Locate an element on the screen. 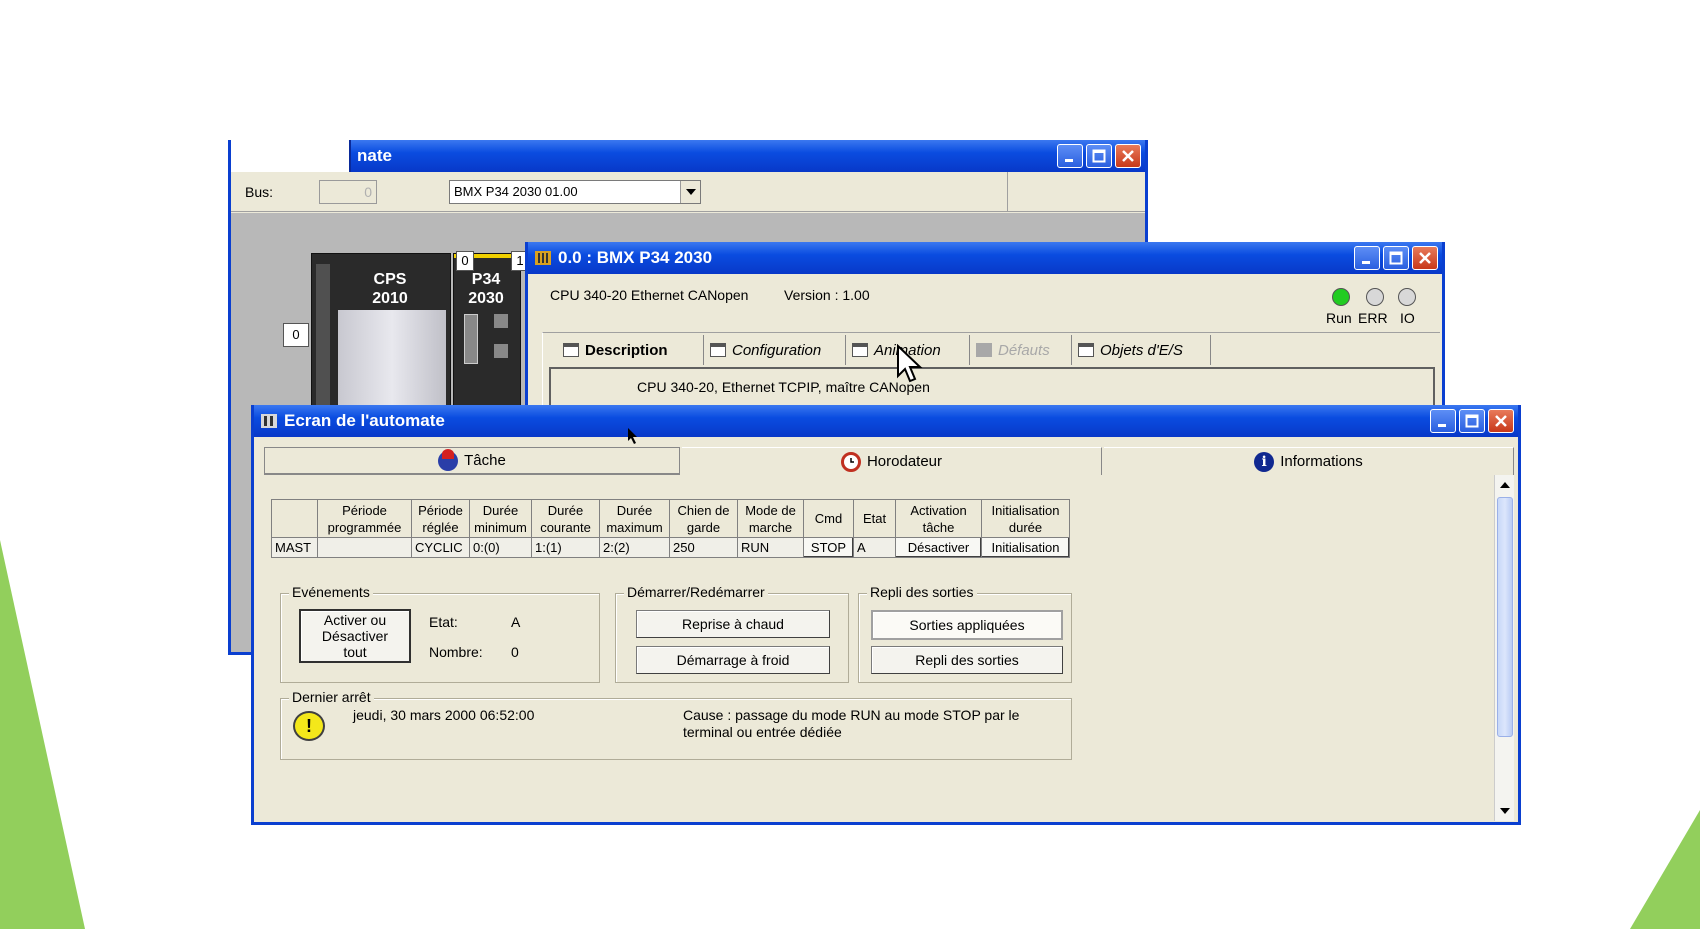 Image resolution: width=1700 pixels, height=929 pixels. cell: CYCLIC is located at coordinates (440, 547).